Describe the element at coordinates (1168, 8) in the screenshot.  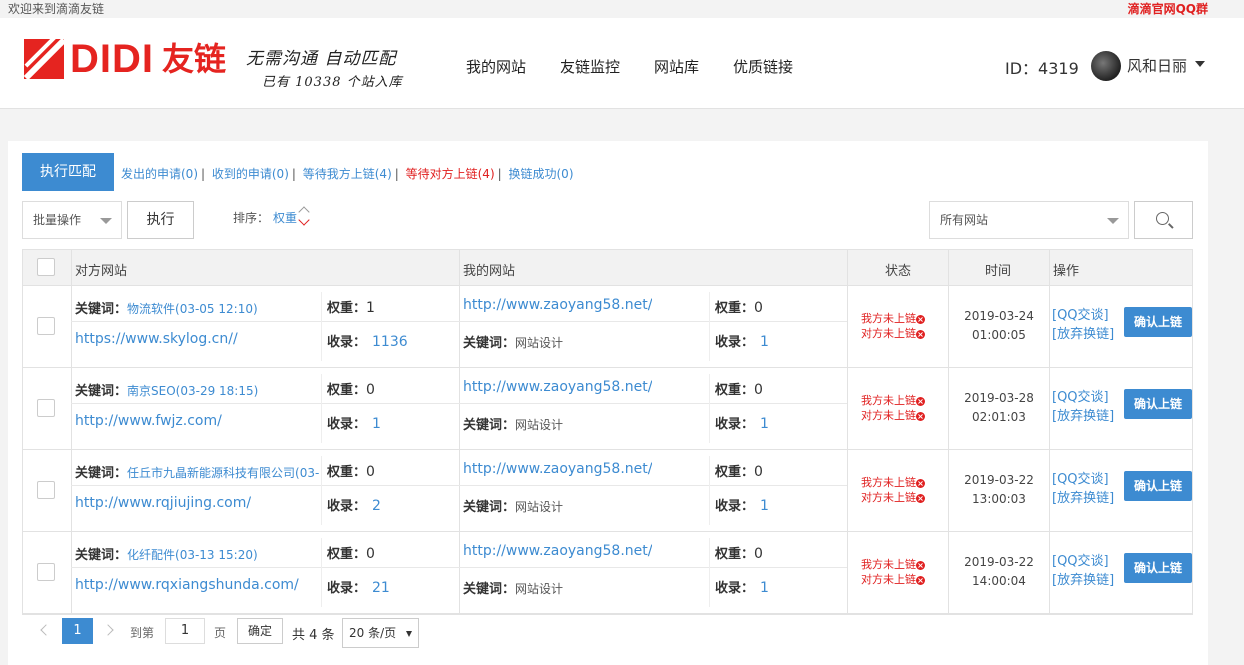
I see `qq-group-link: 滴滴官网QQ群` at that location.